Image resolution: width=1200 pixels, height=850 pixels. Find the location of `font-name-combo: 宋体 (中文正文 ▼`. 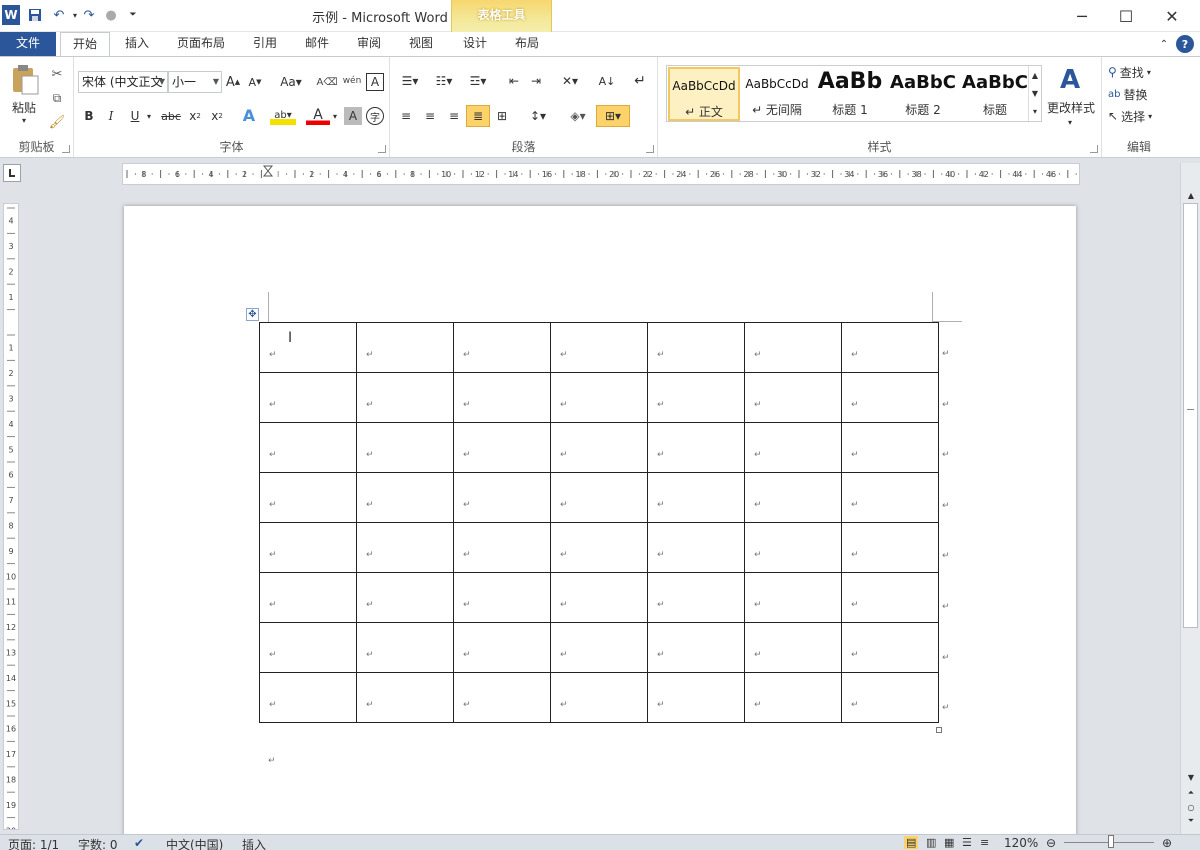

font-name-combo: 宋体 (中文正文 ▼ is located at coordinates (123, 82).